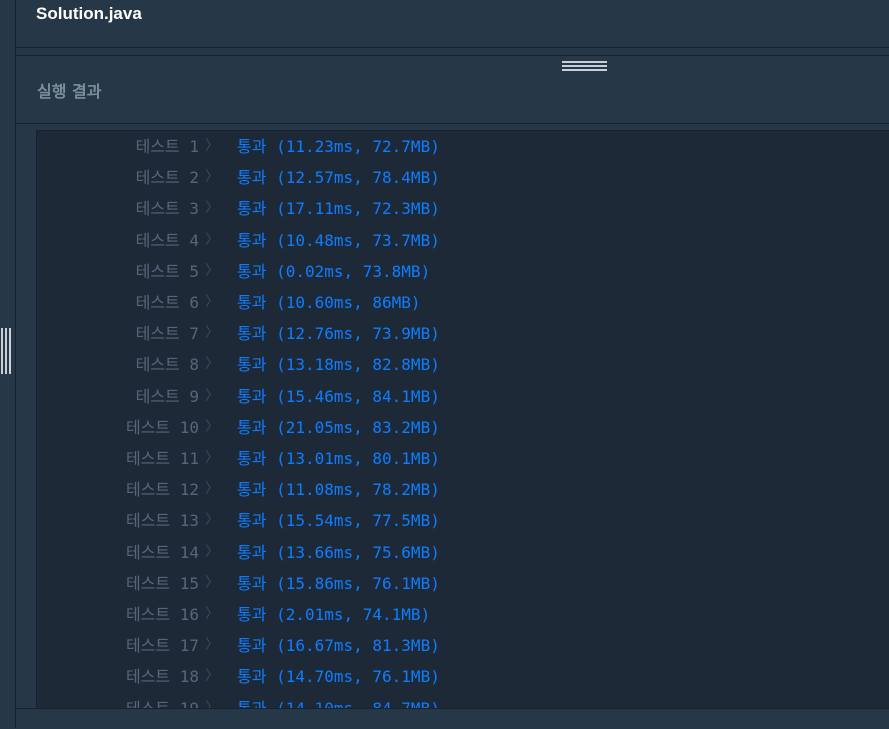 This screenshot has width=889, height=729. What do you see at coordinates (338, 552) in the screenshot?
I see `test-result: 통과 (13.66ms, 75.6MB)` at bounding box center [338, 552].